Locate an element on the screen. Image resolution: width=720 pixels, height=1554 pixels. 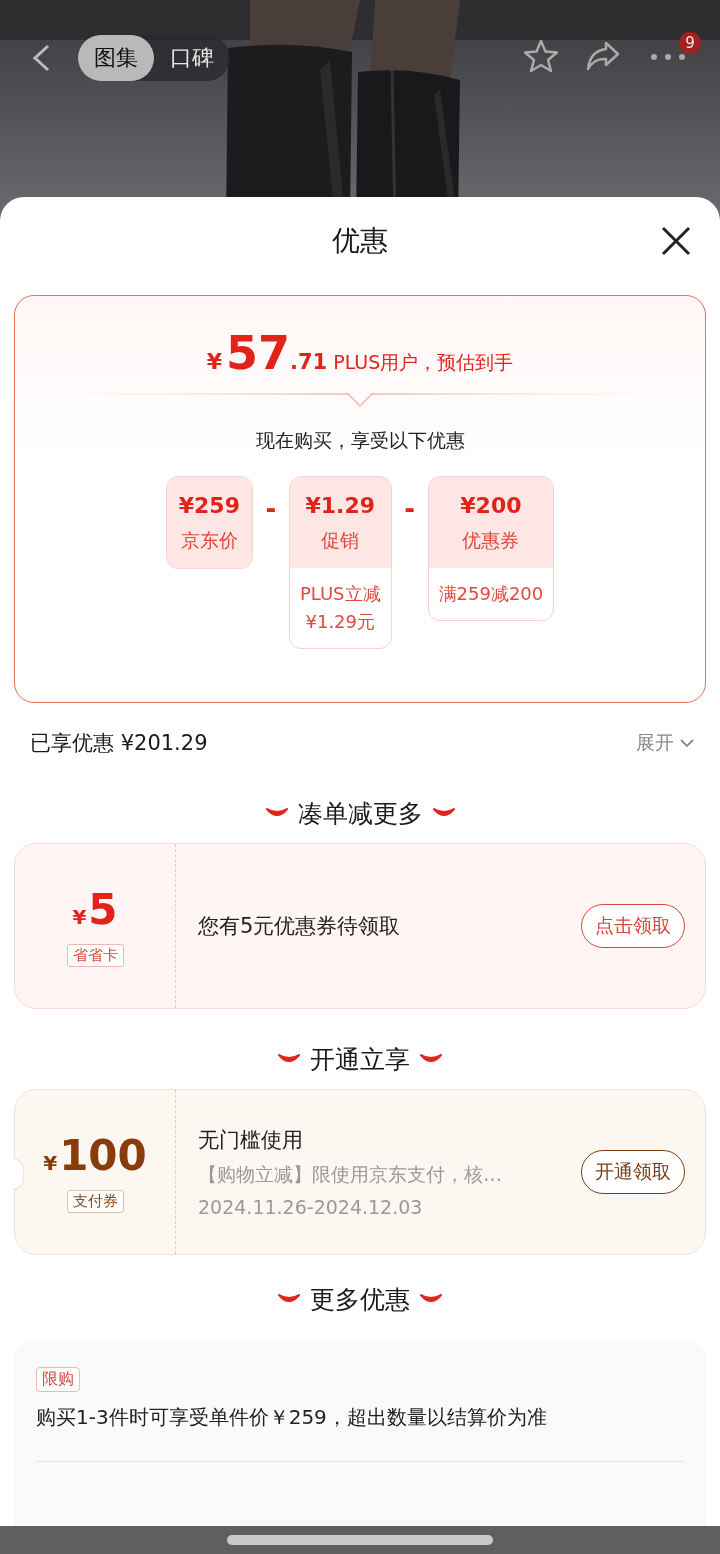
component-detail: PLUS立减 is located at coordinates (340, 594).